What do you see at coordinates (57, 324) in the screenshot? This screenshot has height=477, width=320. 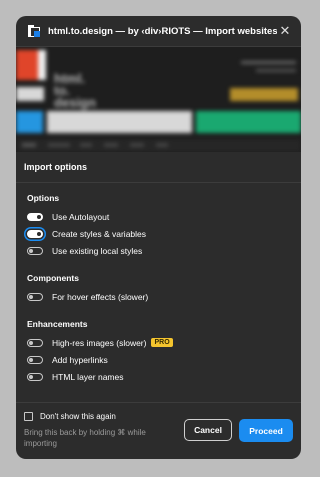 I see `enhancements-group-title: Enhancements` at bounding box center [57, 324].